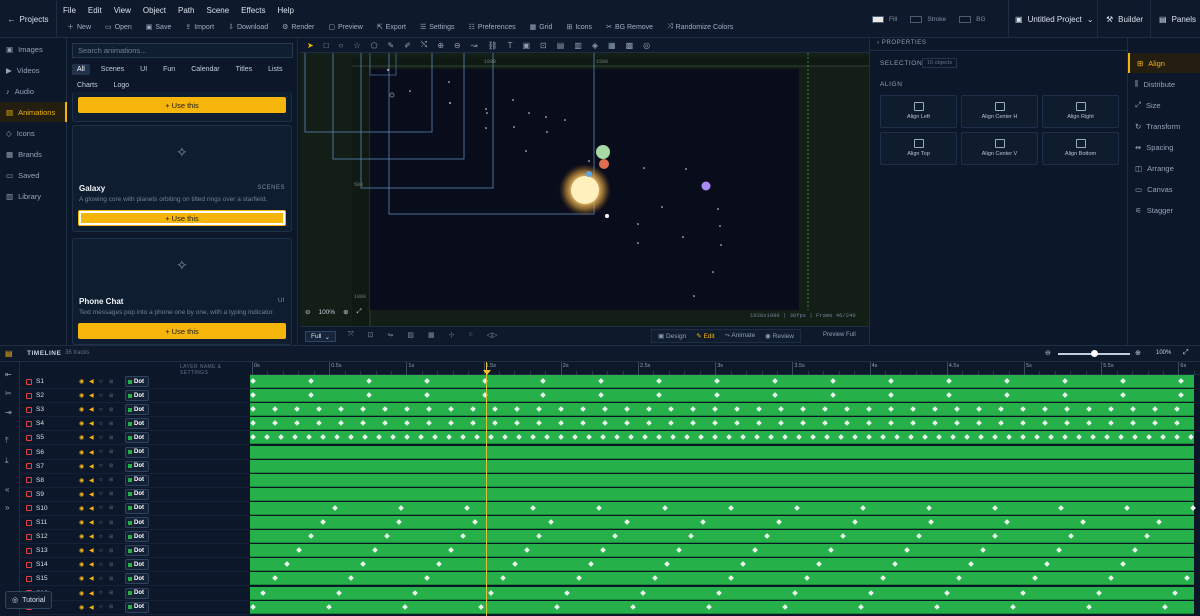 This screenshot has height=616, width=1200. What do you see at coordinates (28, 19) in the screenshot?
I see `projects-button: ← Projects` at bounding box center [28, 19].